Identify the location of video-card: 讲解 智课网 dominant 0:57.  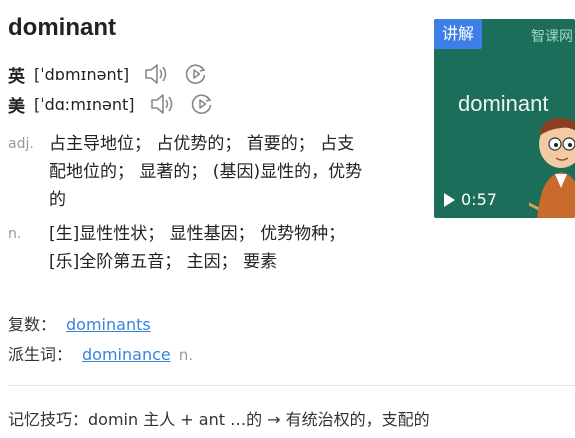
(504, 118).